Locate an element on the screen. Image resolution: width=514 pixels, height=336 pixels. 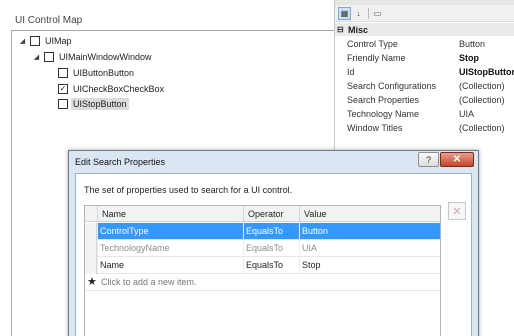
cell-value: Button is located at coordinates (369, 231).